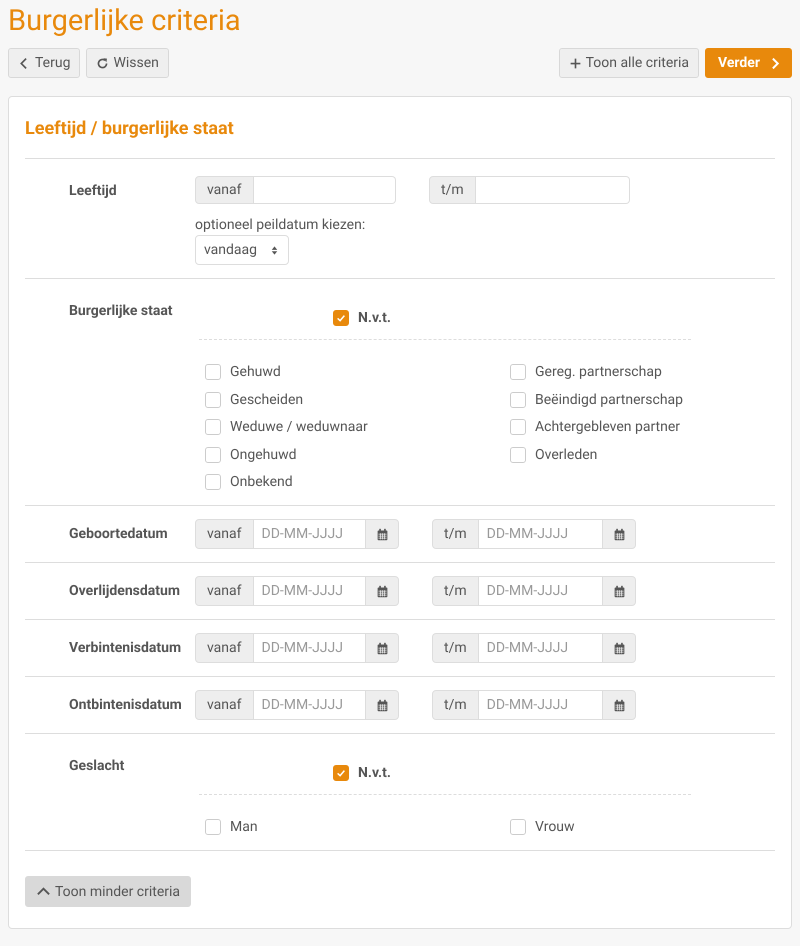  Describe the element at coordinates (93, 191) in the screenshot. I see `field-label: Leeftijd` at that location.